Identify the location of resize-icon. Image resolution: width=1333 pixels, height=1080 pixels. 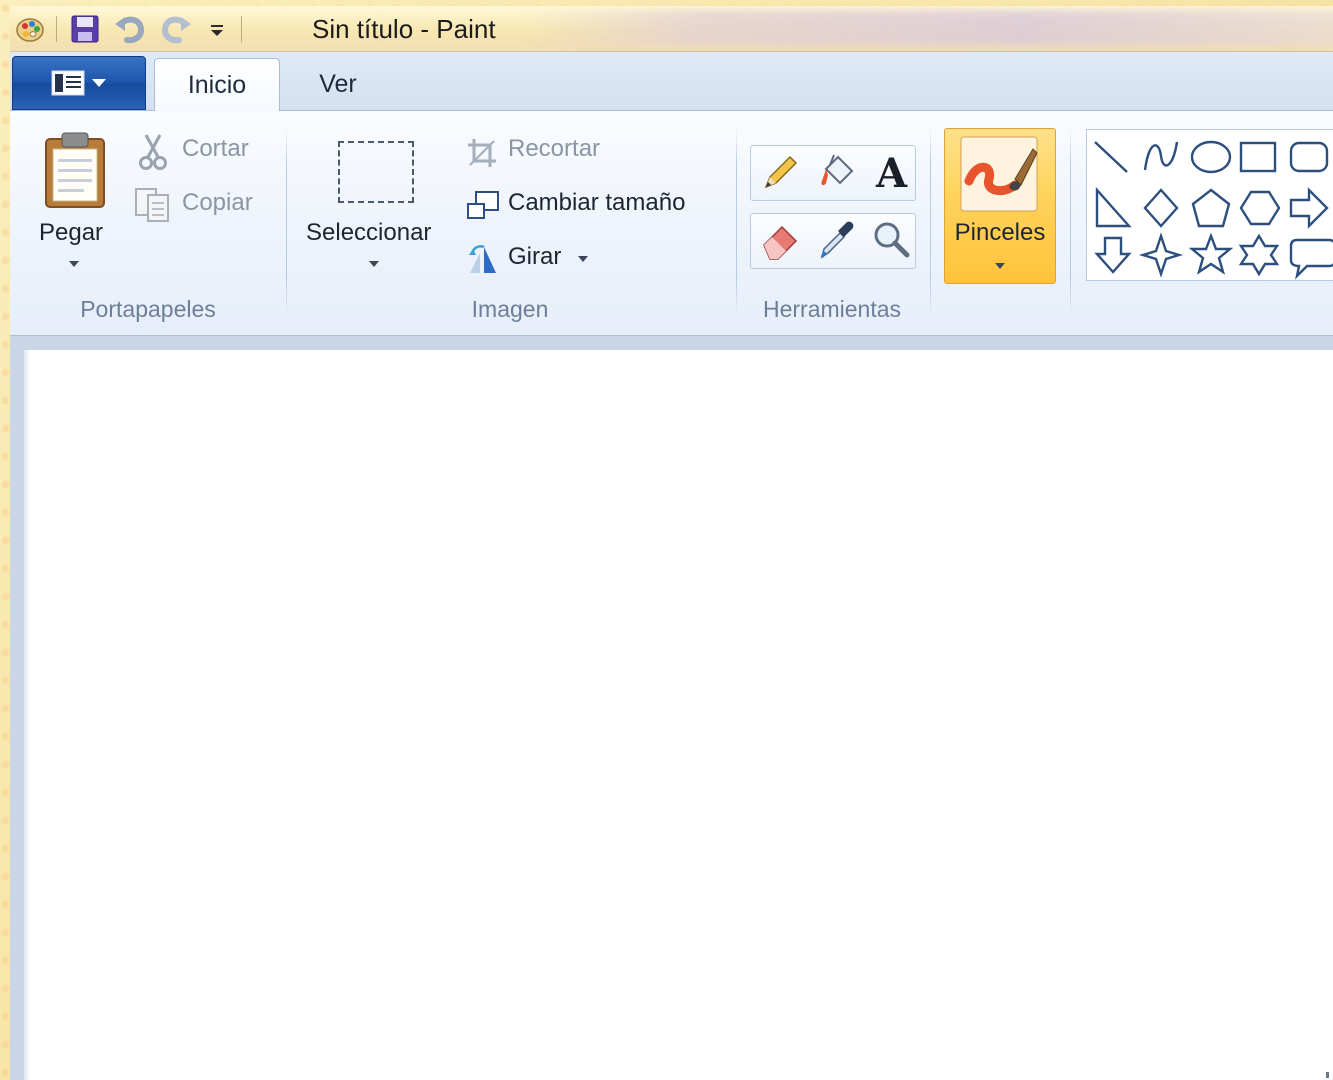
(483, 208).